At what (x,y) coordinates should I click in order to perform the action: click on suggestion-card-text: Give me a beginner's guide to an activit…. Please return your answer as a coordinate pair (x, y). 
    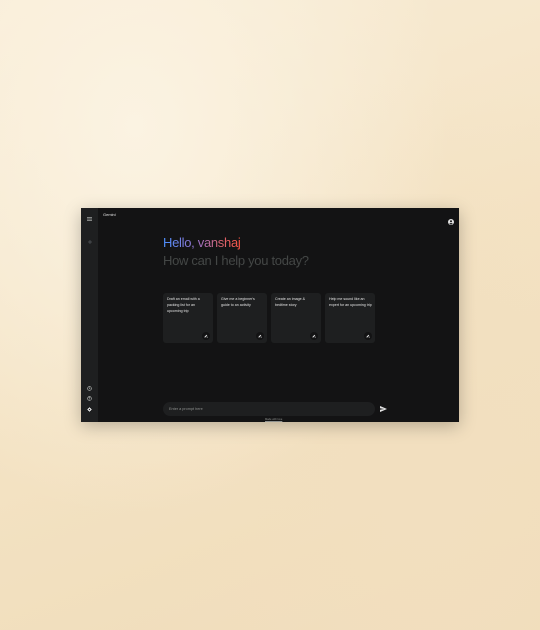
    Looking at the image, I should click on (238, 302).